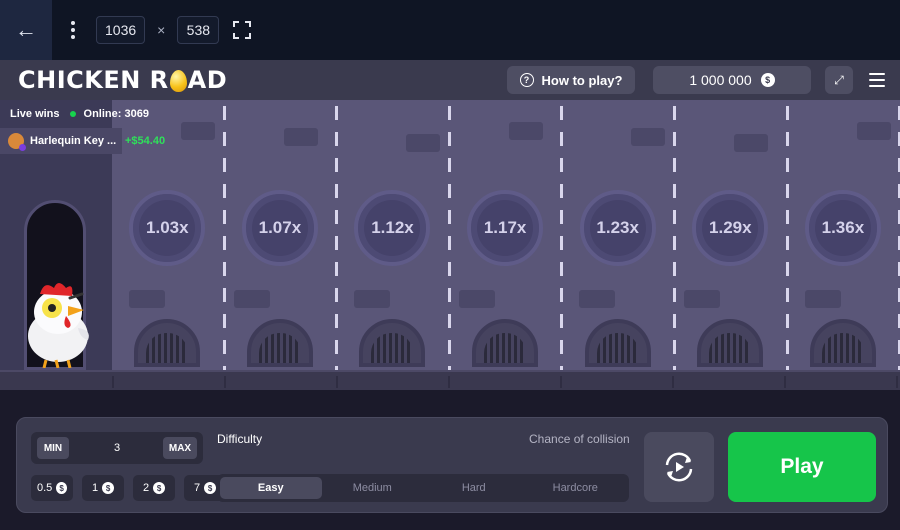 This screenshot has width=900, height=530. What do you see at coordinates (582, 80) in the screenshot?
I see `how-to-play-label: How to play?` at bounding box center [582, 80].